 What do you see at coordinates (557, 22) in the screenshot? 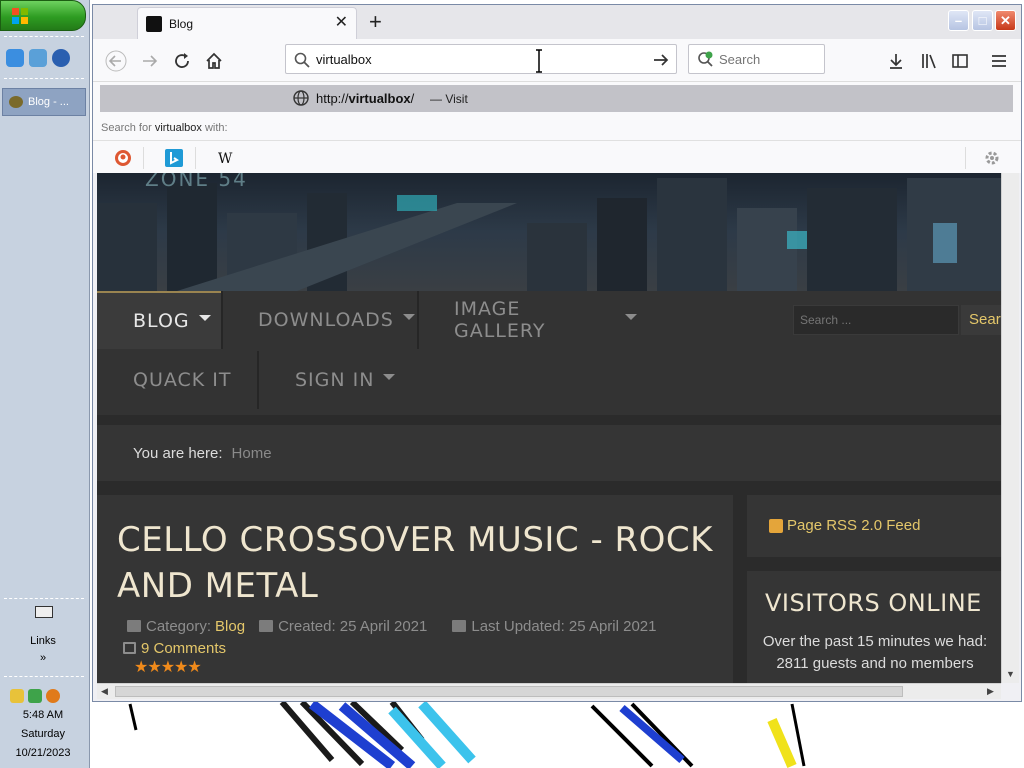
I see `tab-bar: Blog ✕ + – □ ✕` at bounding box center [557, 22].